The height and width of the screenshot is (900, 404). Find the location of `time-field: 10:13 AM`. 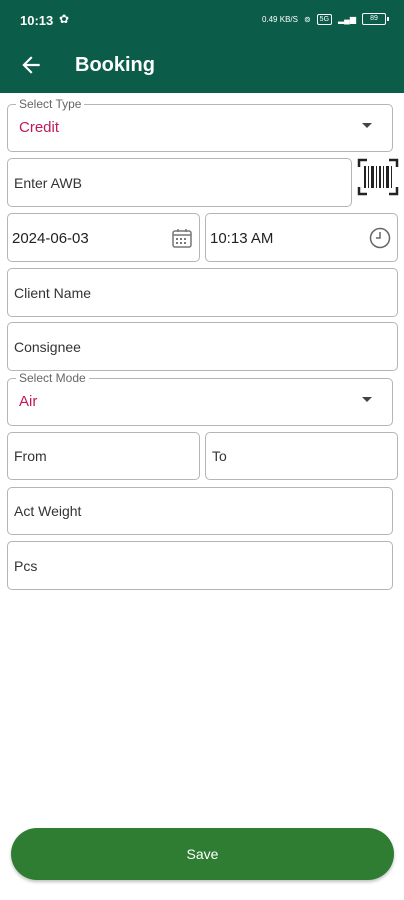

time-field: 10:13 AM is located at coordinates (301, 237).